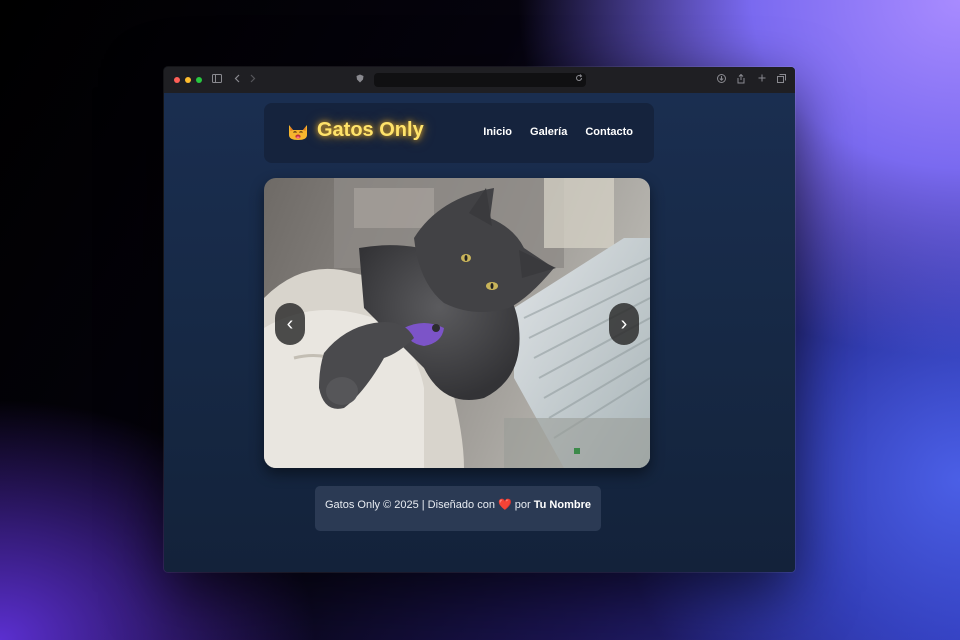  I want to click on browser-toolbar, so click(479, 80).